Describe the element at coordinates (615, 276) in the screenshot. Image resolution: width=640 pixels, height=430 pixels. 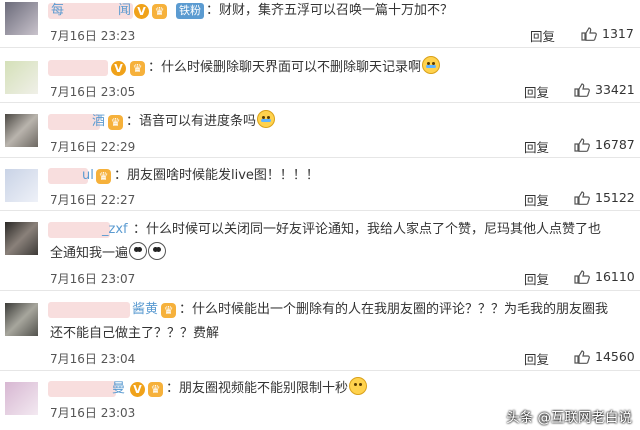
I see `like-count: 16110` at that location.